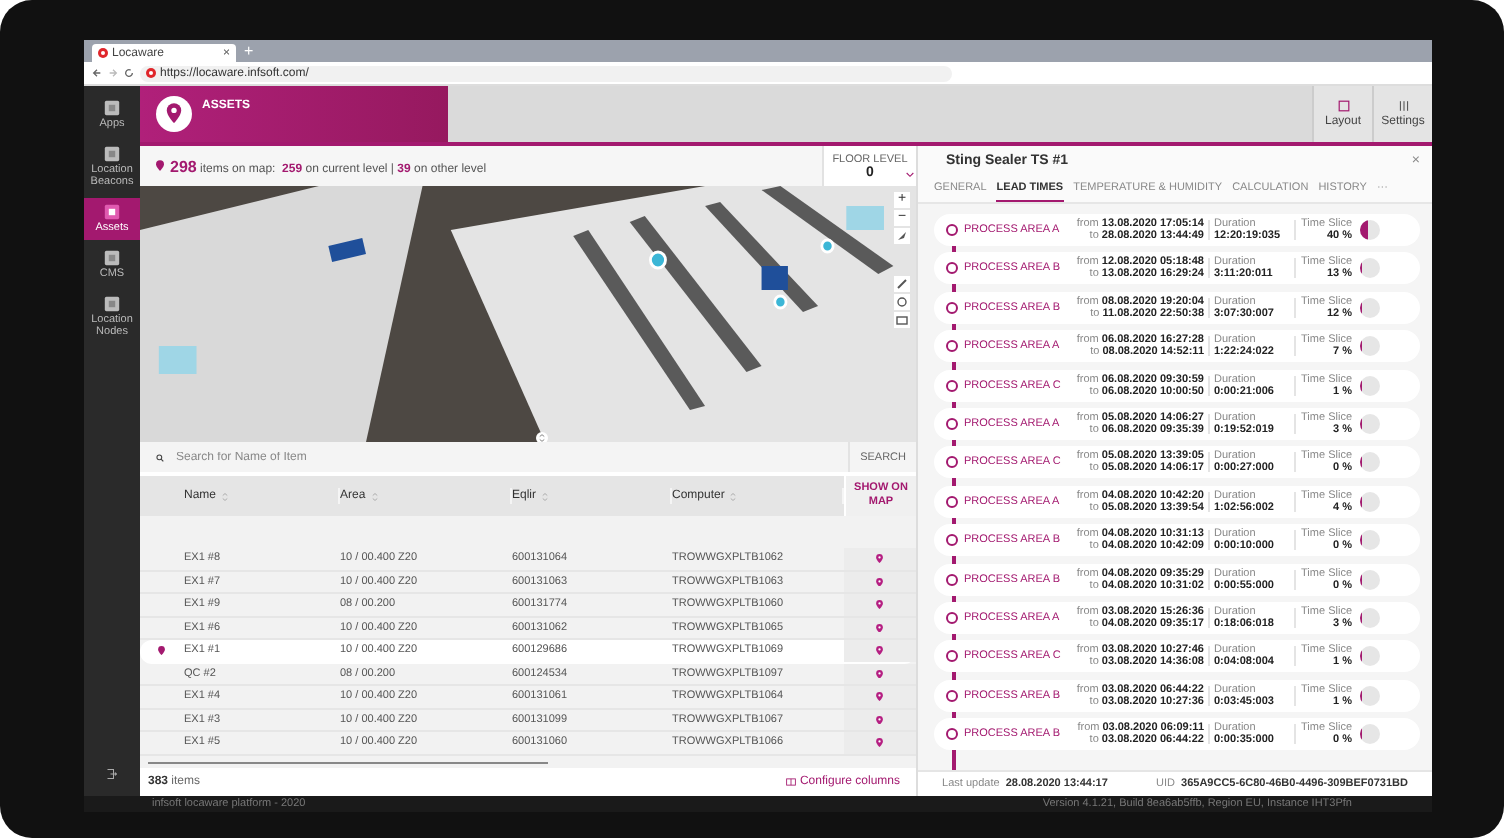 This screenshot has width=1504, height=838. Describe the element at coordinates (542, 437) in the screenshot. I see `resize-handle-icon` at that location.